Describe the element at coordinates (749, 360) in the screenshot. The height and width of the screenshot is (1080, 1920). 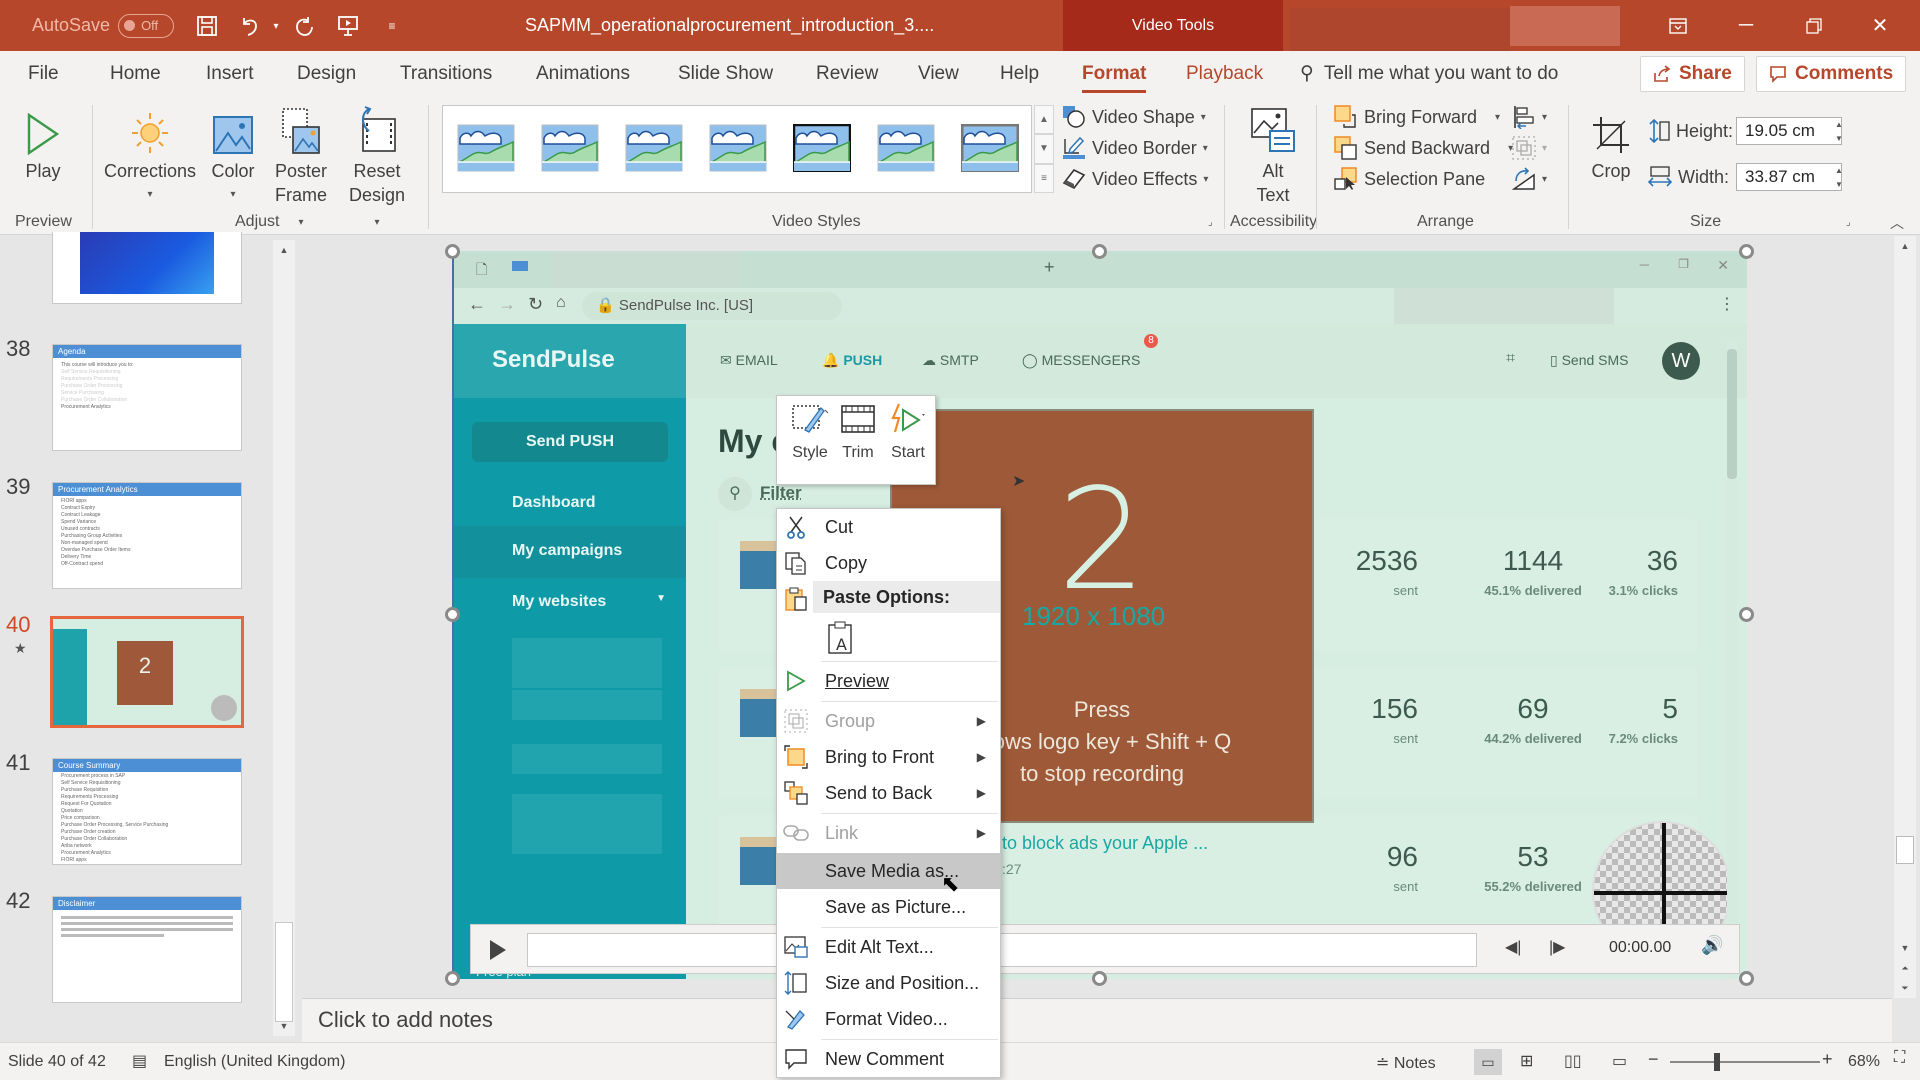
I see `nav-email: ✉ EMAIL` at that location.